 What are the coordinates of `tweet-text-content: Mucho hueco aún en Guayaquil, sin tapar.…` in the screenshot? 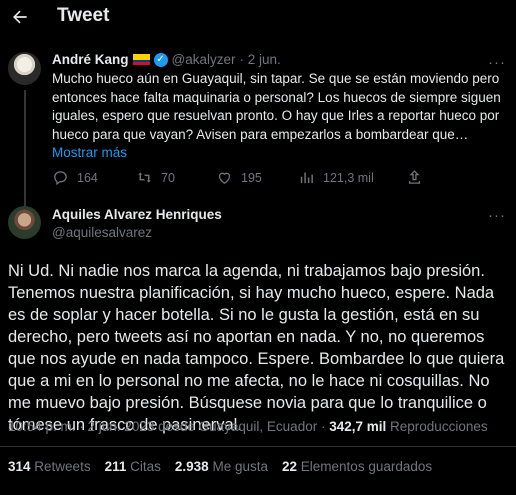 It's located at (276, 106).